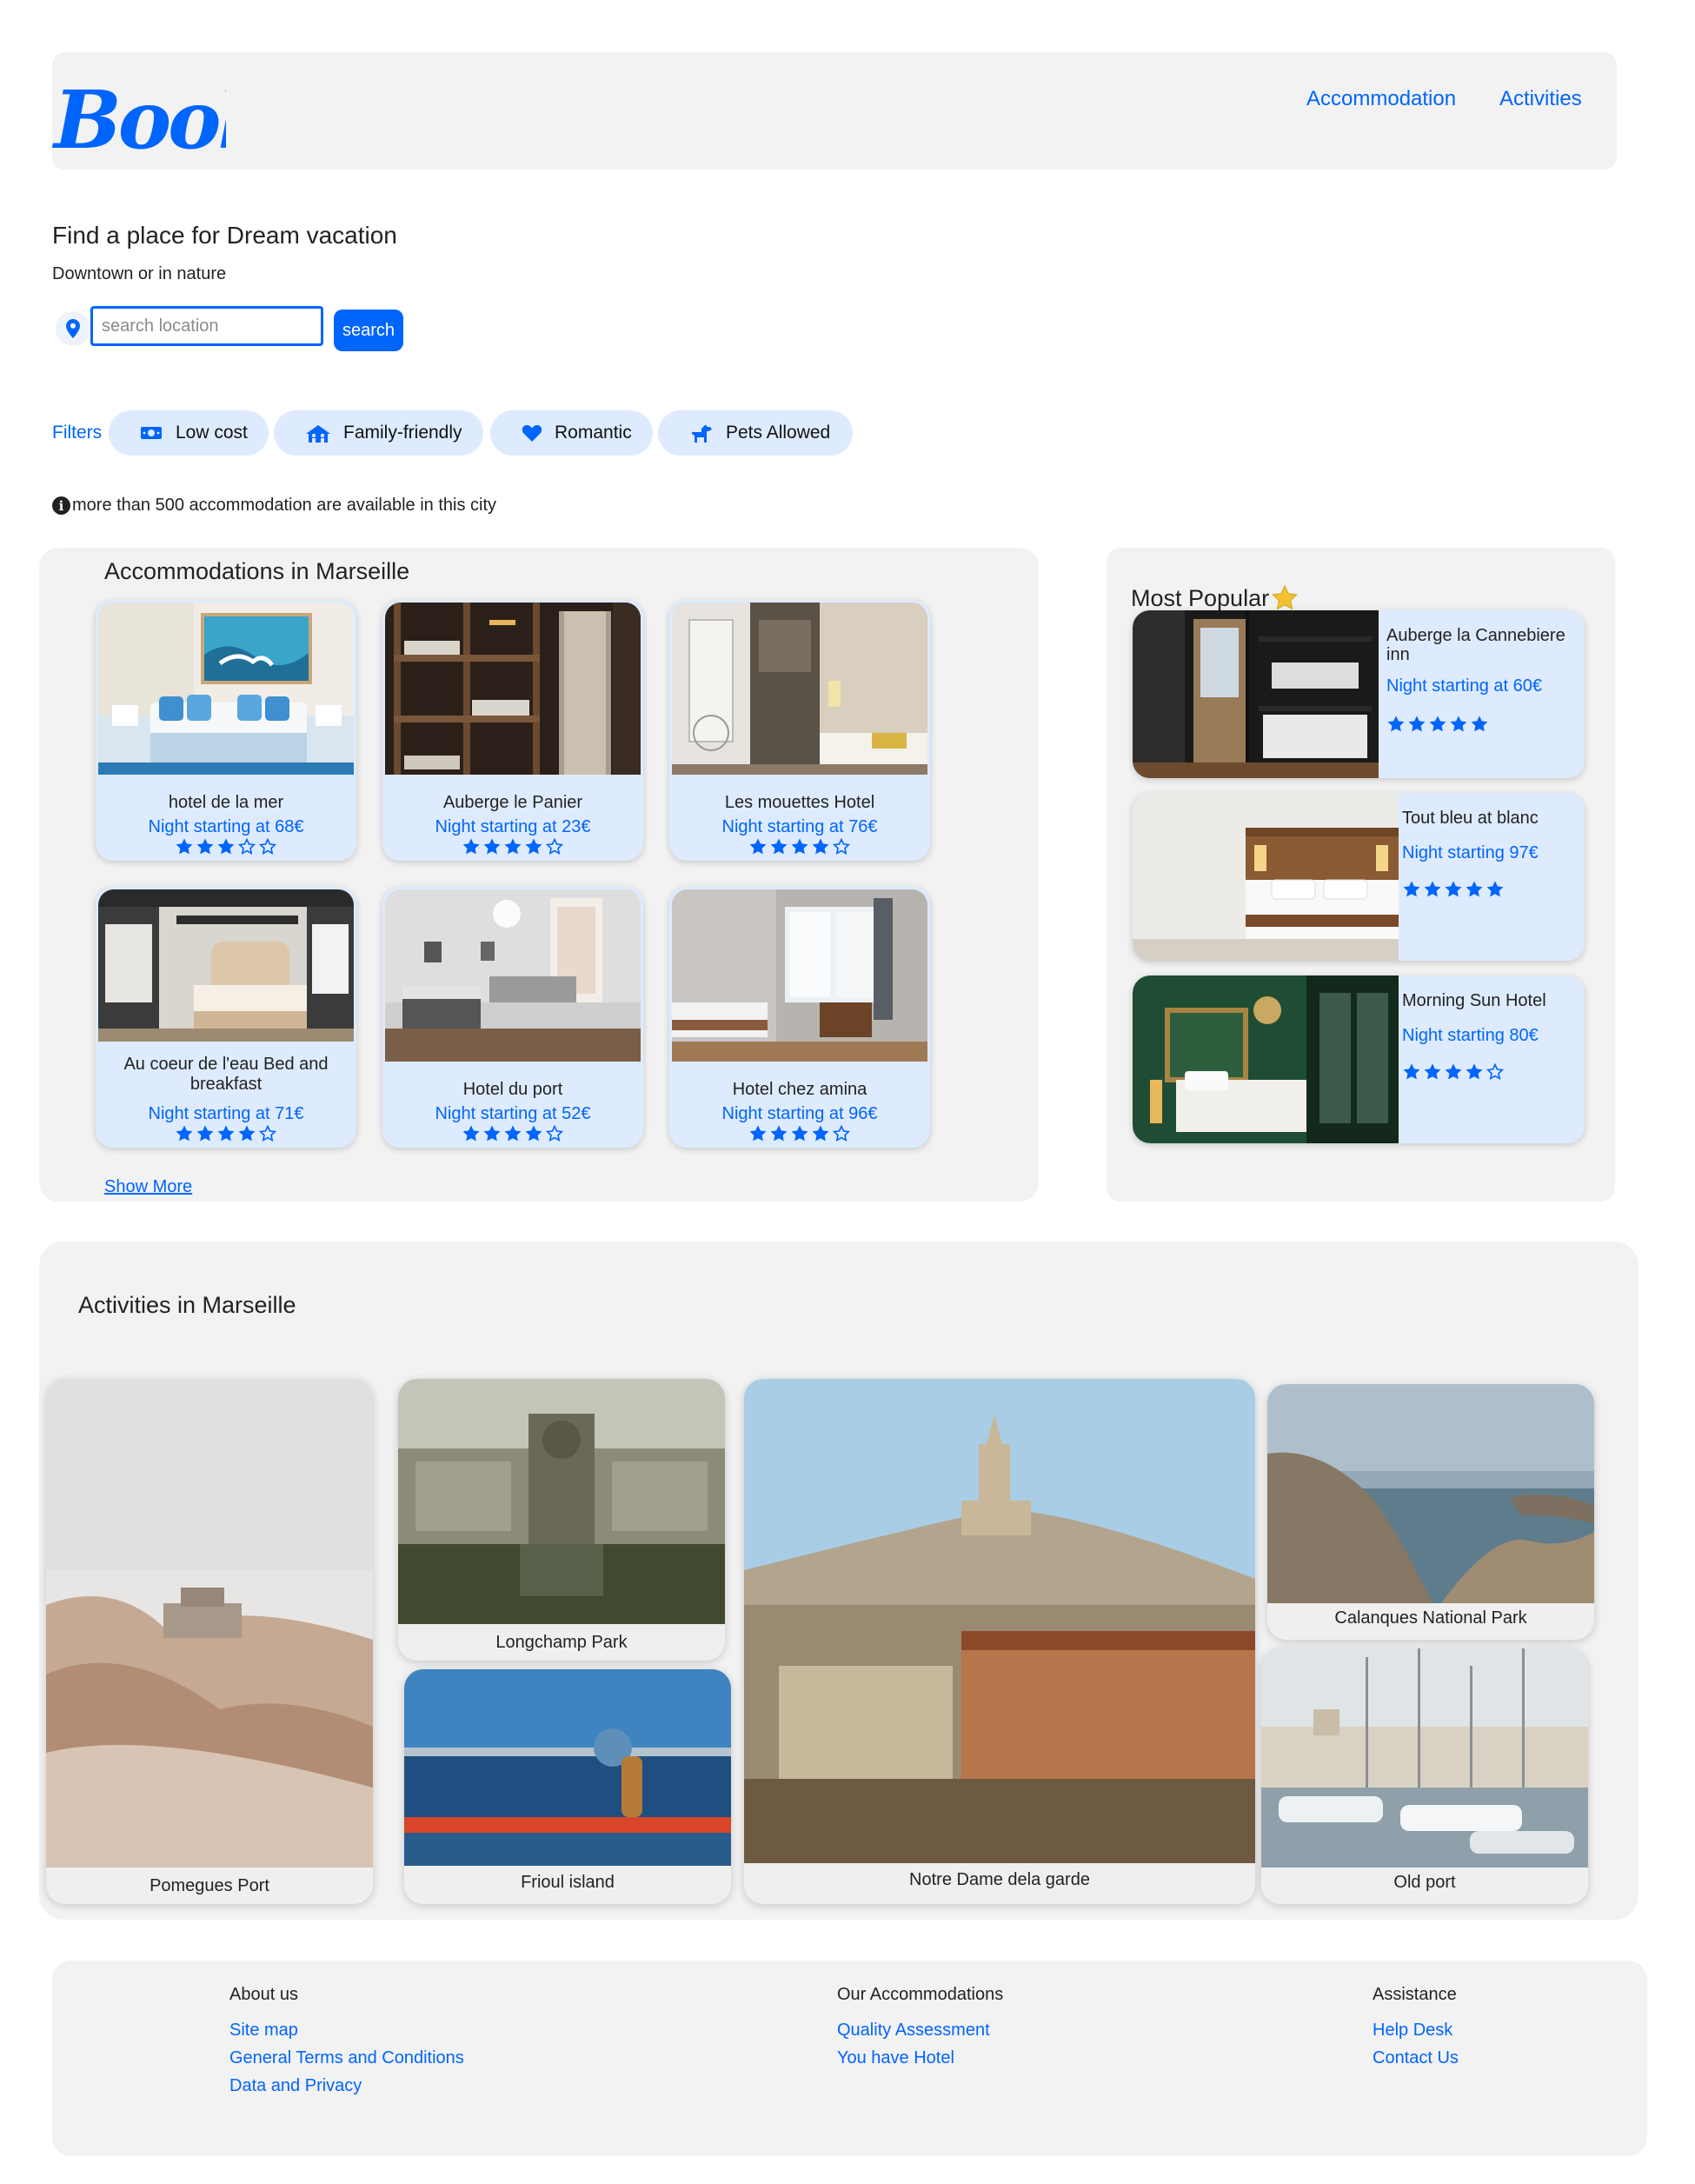 This screenshot has width=1695, height=2184. Describe the element at coordinates (1470, 818) in the screenshot. I see `popular-name: Tout bleu at blanc` at that location.